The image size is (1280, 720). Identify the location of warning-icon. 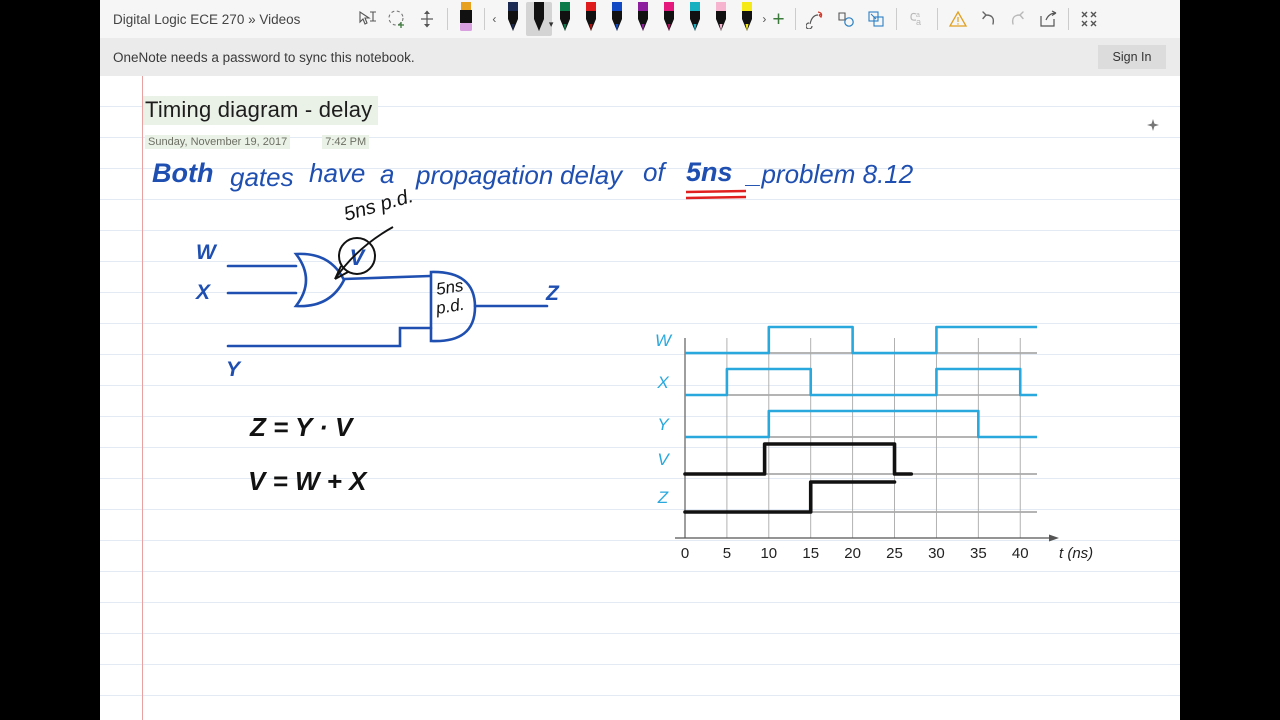
(958, 19).